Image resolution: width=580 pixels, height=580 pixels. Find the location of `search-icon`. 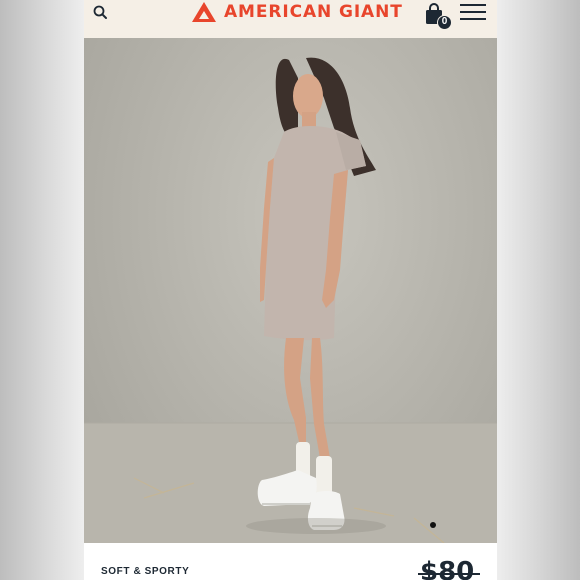

search-icon is located at coordinates (100, 12).